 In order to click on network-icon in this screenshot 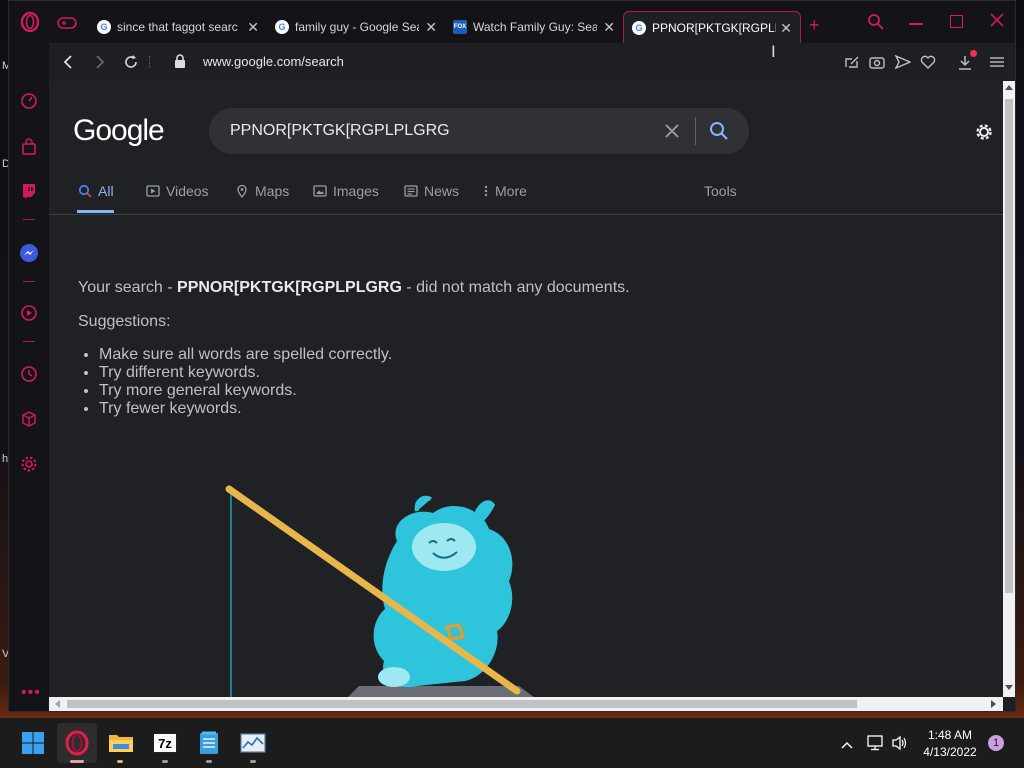, I will do `click(876, 745)`.